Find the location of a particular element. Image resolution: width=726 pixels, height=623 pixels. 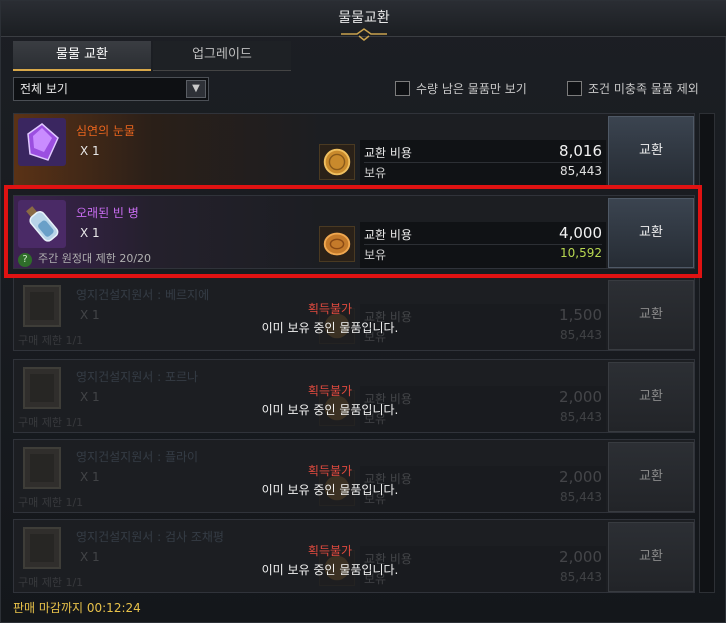

checkbox-label: 수량 남은 물품만 보기 is located at coordinates (471, 89).